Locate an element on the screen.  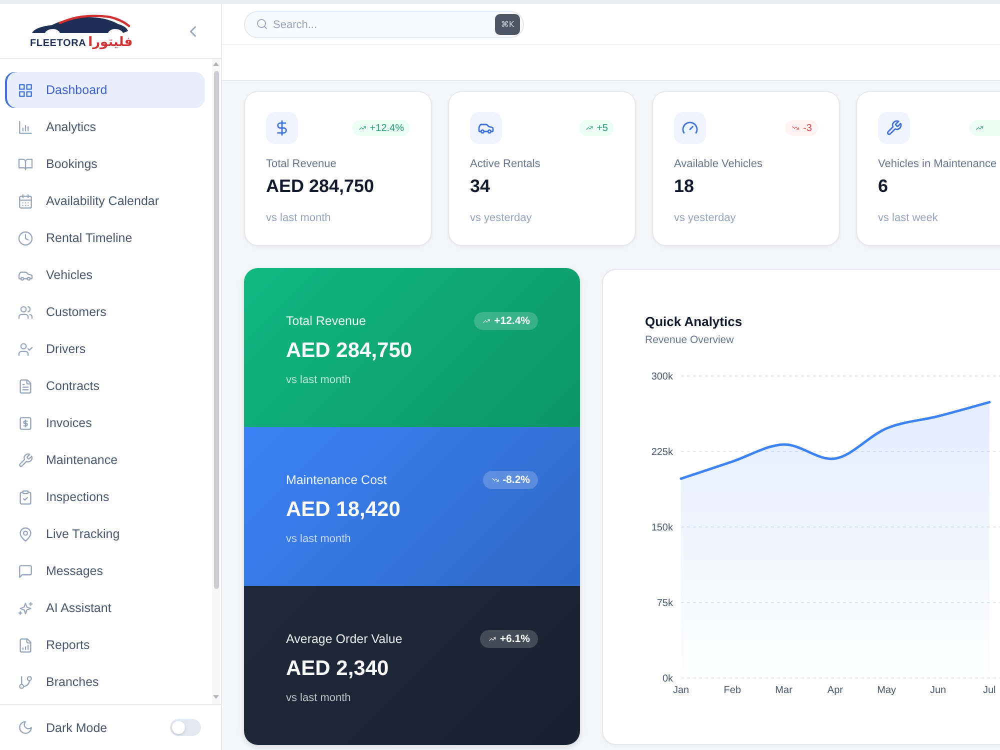
bar-chart-icon is located at coordinates (25, 127).